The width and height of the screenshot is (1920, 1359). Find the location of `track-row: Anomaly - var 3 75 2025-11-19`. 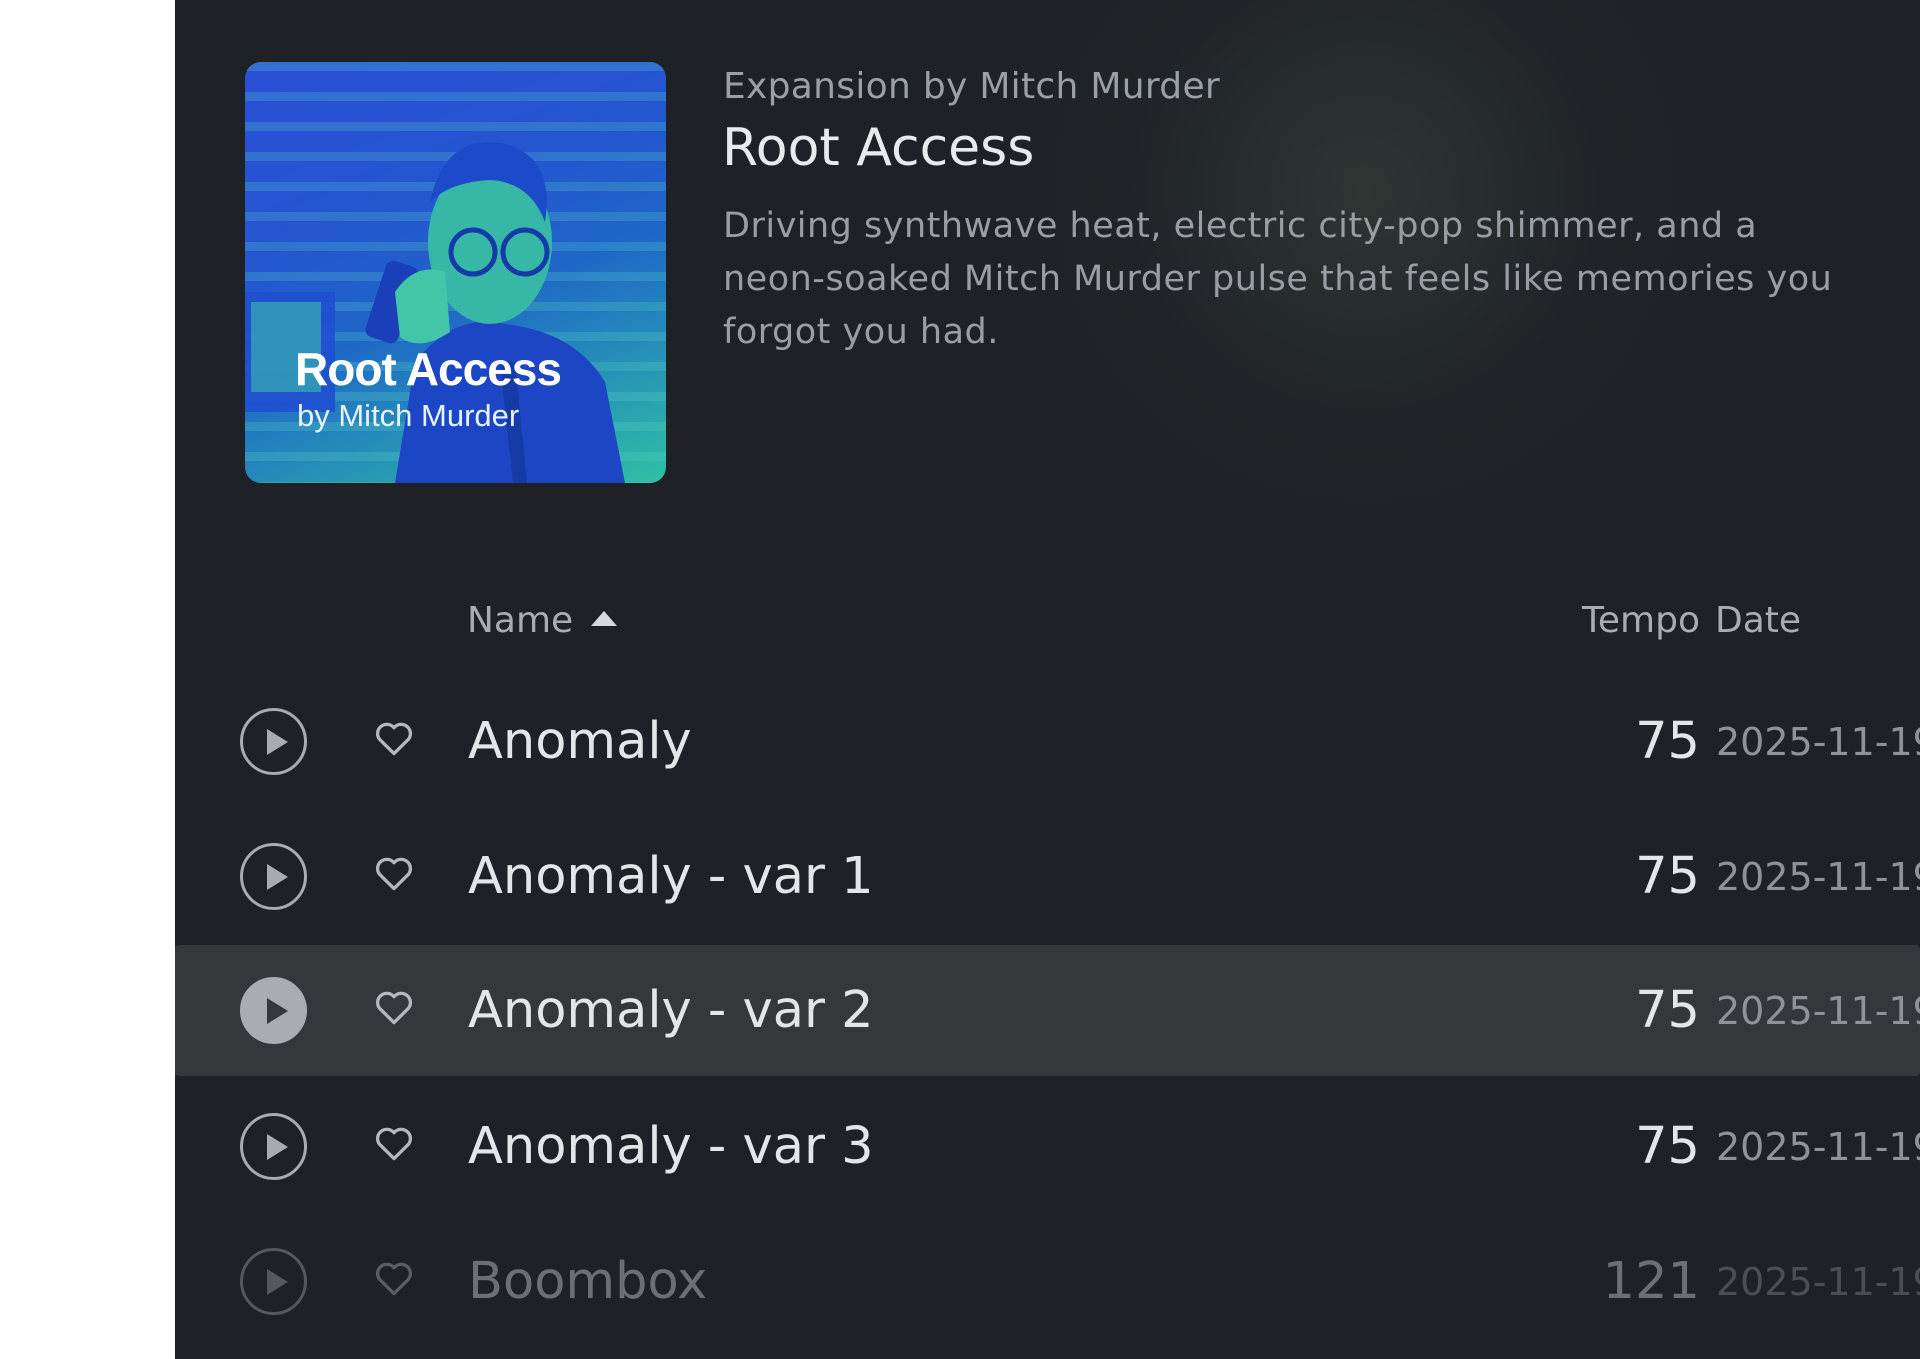

track-row: Anomaly - var 3 75 2025-11-19 is located at coordinates (1047, 1146).